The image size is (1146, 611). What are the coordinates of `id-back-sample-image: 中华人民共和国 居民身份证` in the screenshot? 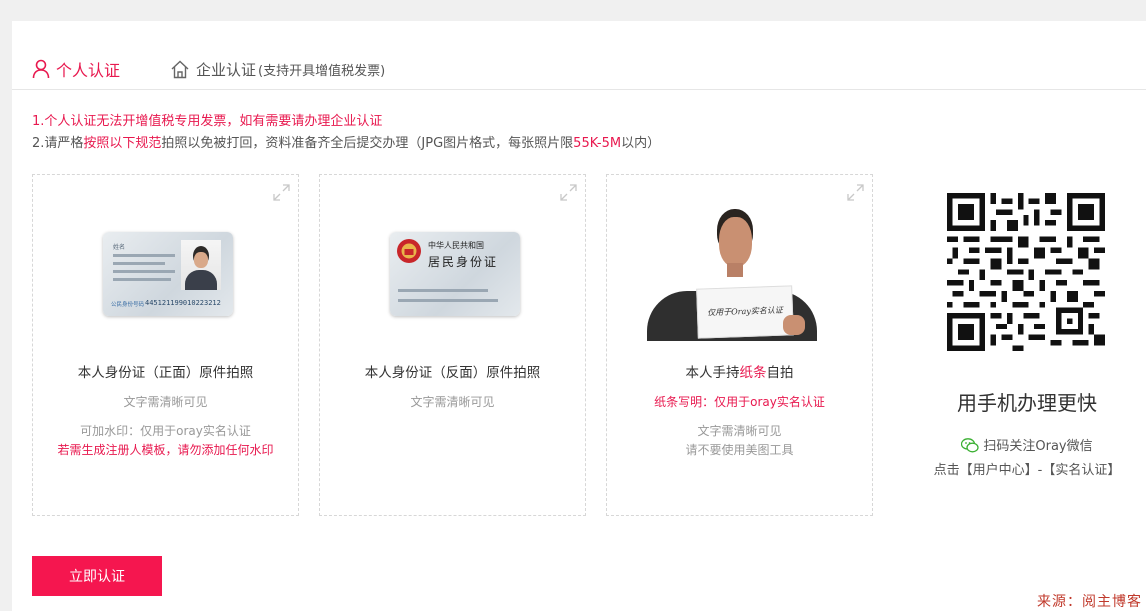 It's located at (455, 274).